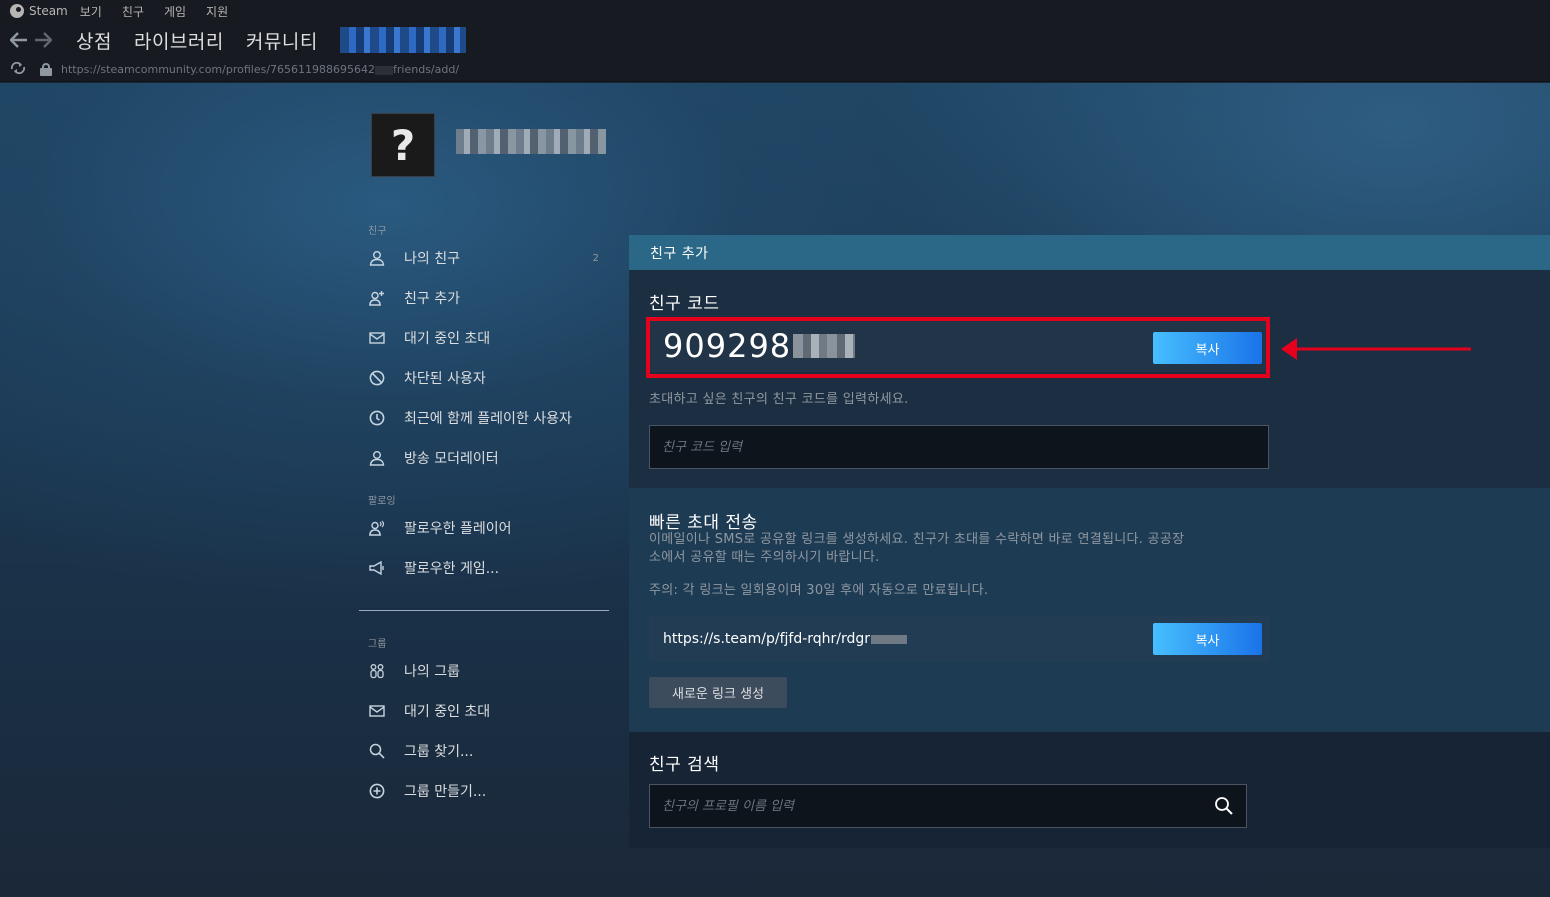  I want to click on friend-search-input-wrapper, so click(948, 806).